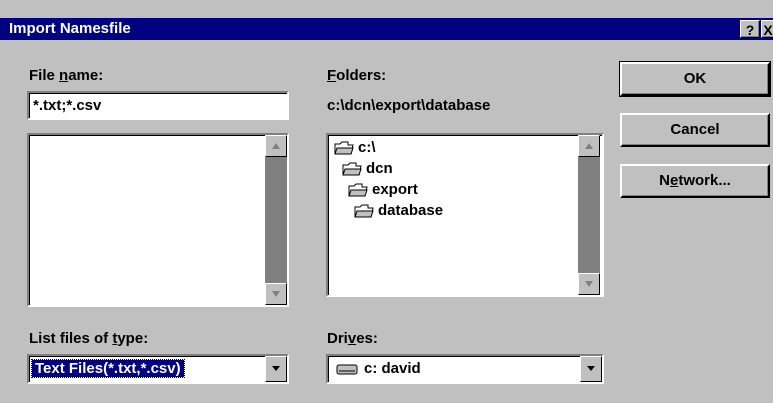 The width and height of the screenshot is (773, 403). What do you see at coordinates (392, 369) in the screenshot?
I see `drives-value: c: david` at bounding box center [392, 369].